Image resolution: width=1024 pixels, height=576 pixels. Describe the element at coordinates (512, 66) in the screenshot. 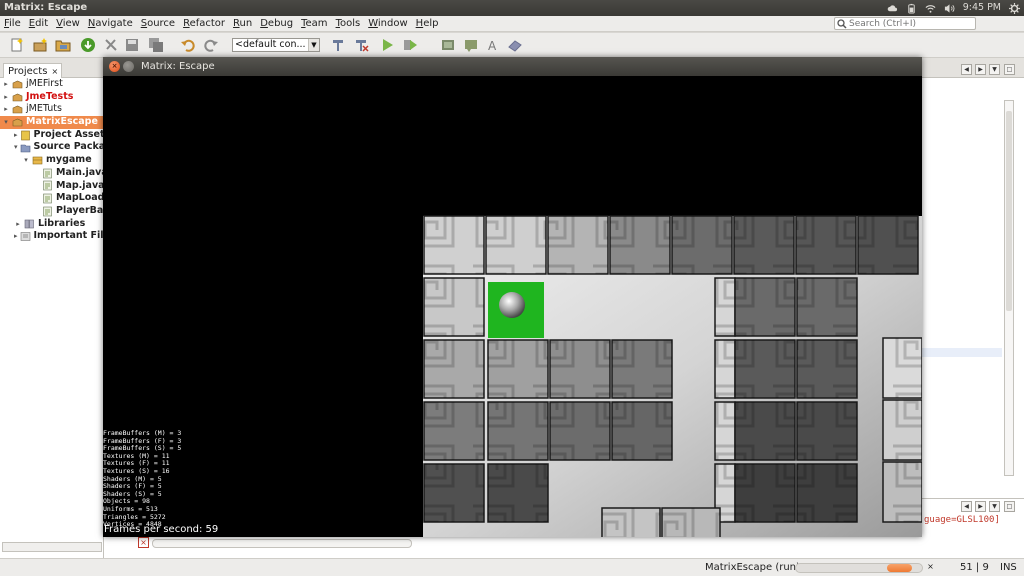

I see `game-window-titlebar: × Matrix: Escape` at that location.